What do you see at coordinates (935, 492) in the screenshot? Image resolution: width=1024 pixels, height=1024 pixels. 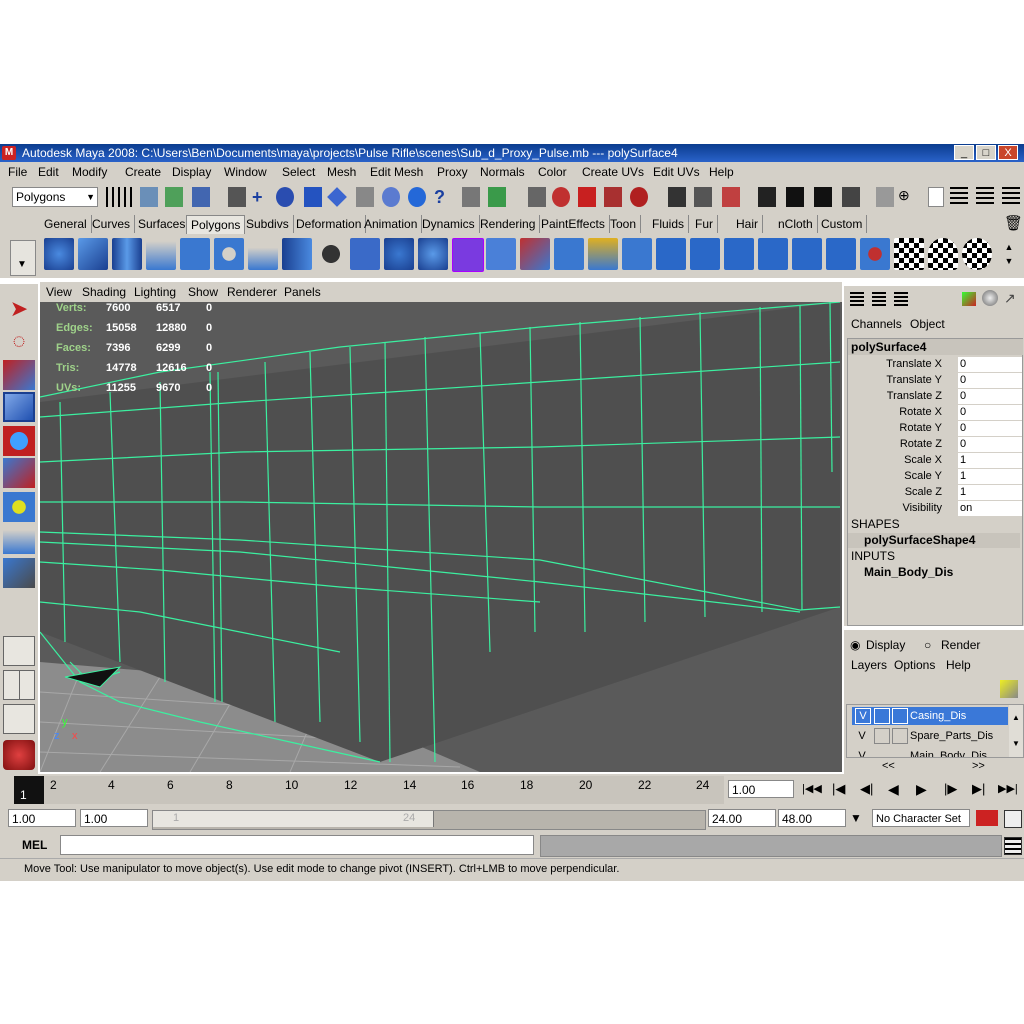 I see `attr-scale-z: Scale Z 1` at bounding box center [935, 492].